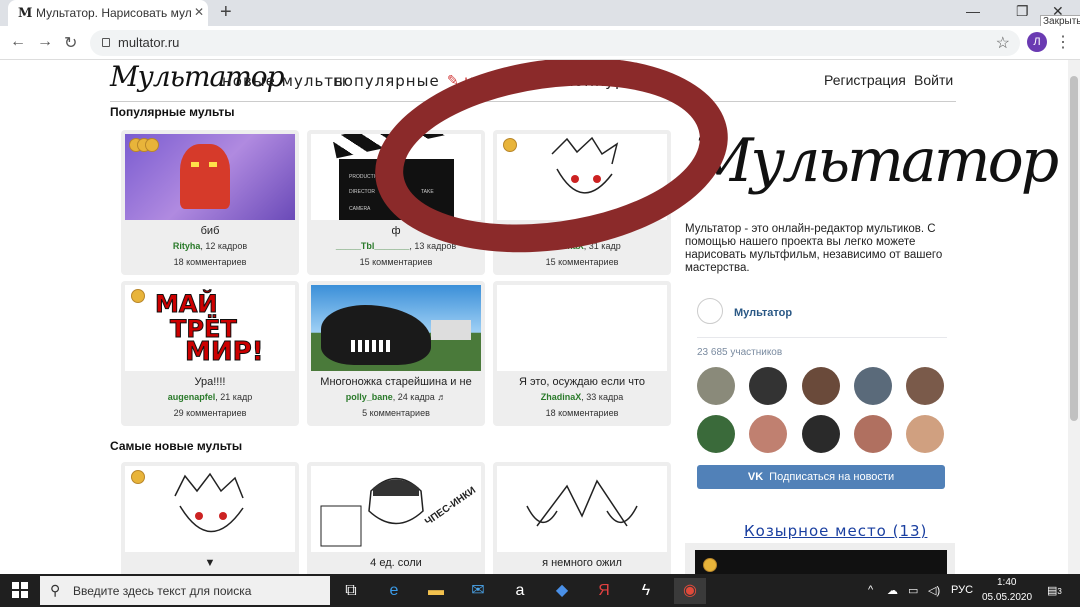 This screenshot has width=1080, height=607. What do you see at coordinates (1037, 42) in the screenshot?
I see `profile-avatar: Л` at bounding box center [1037, 42].